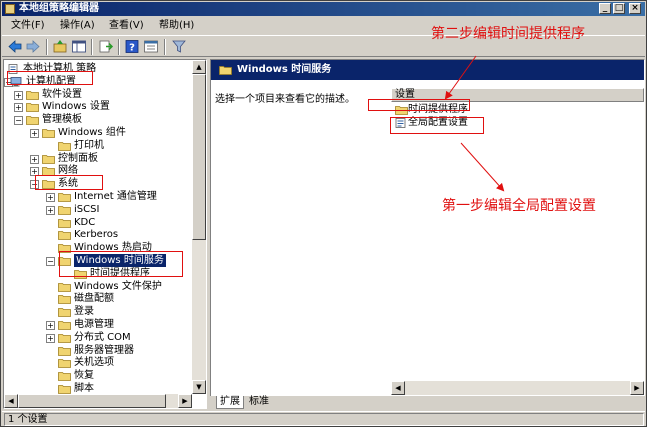 This screenshot has height=427, width=647. I want to click on filter-icon, so click(179, 46).